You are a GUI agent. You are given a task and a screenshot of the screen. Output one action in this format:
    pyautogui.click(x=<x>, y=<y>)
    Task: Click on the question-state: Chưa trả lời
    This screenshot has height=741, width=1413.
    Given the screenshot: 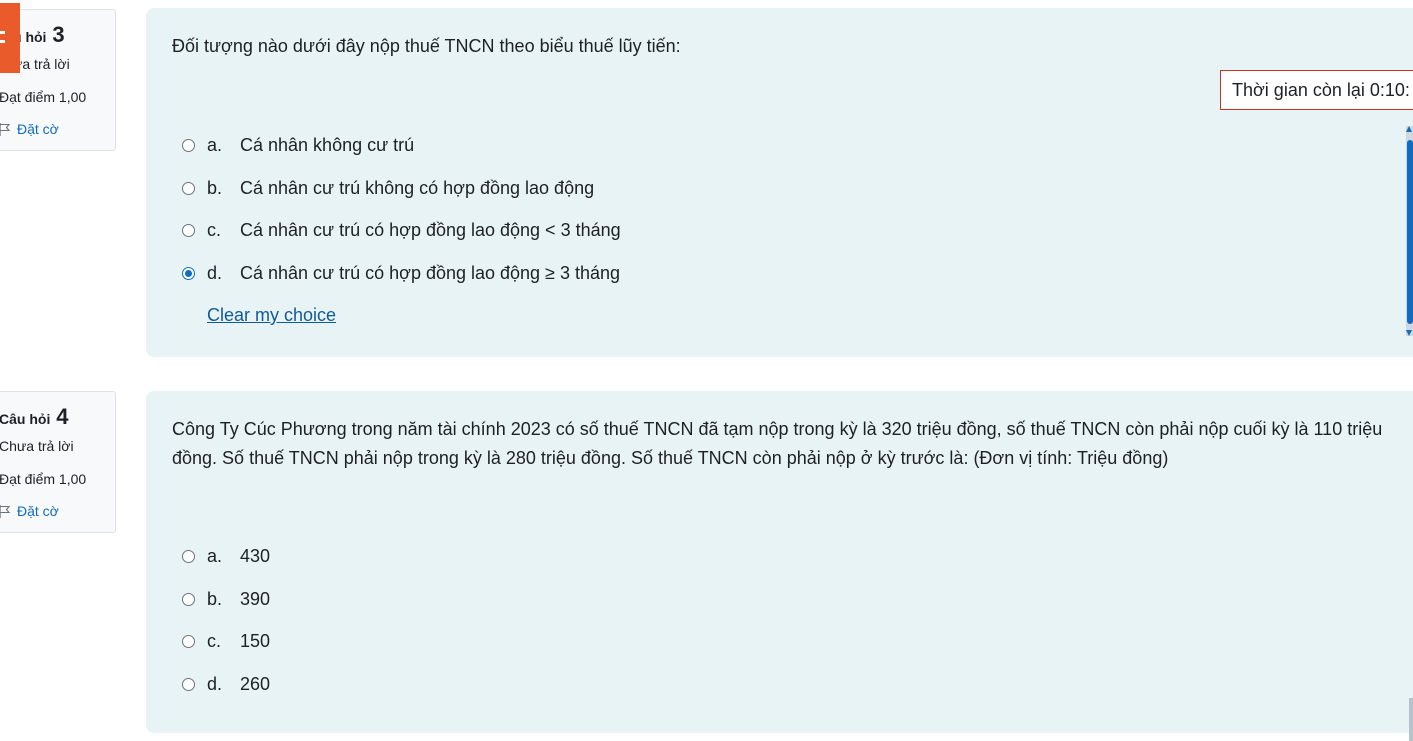 What is the action you would take?
    pyautogui.click(x=37, y=446)
    